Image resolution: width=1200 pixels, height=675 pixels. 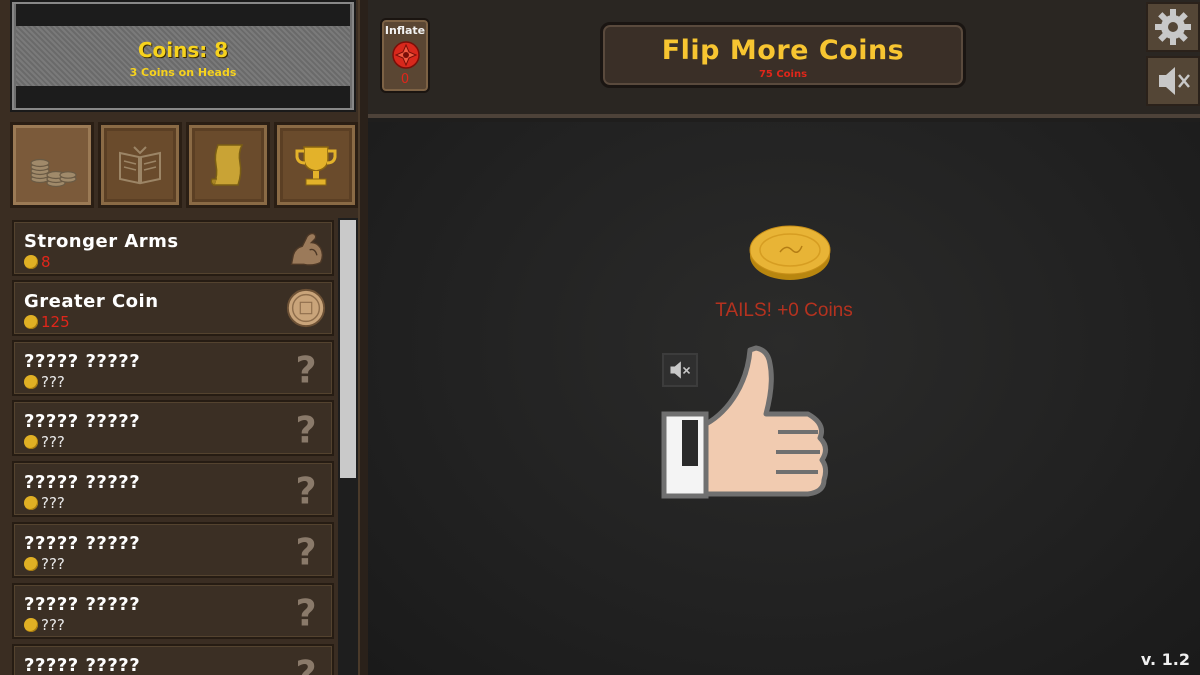 I want to click on upgrade-cost: 125, so click(x=55, y=322).